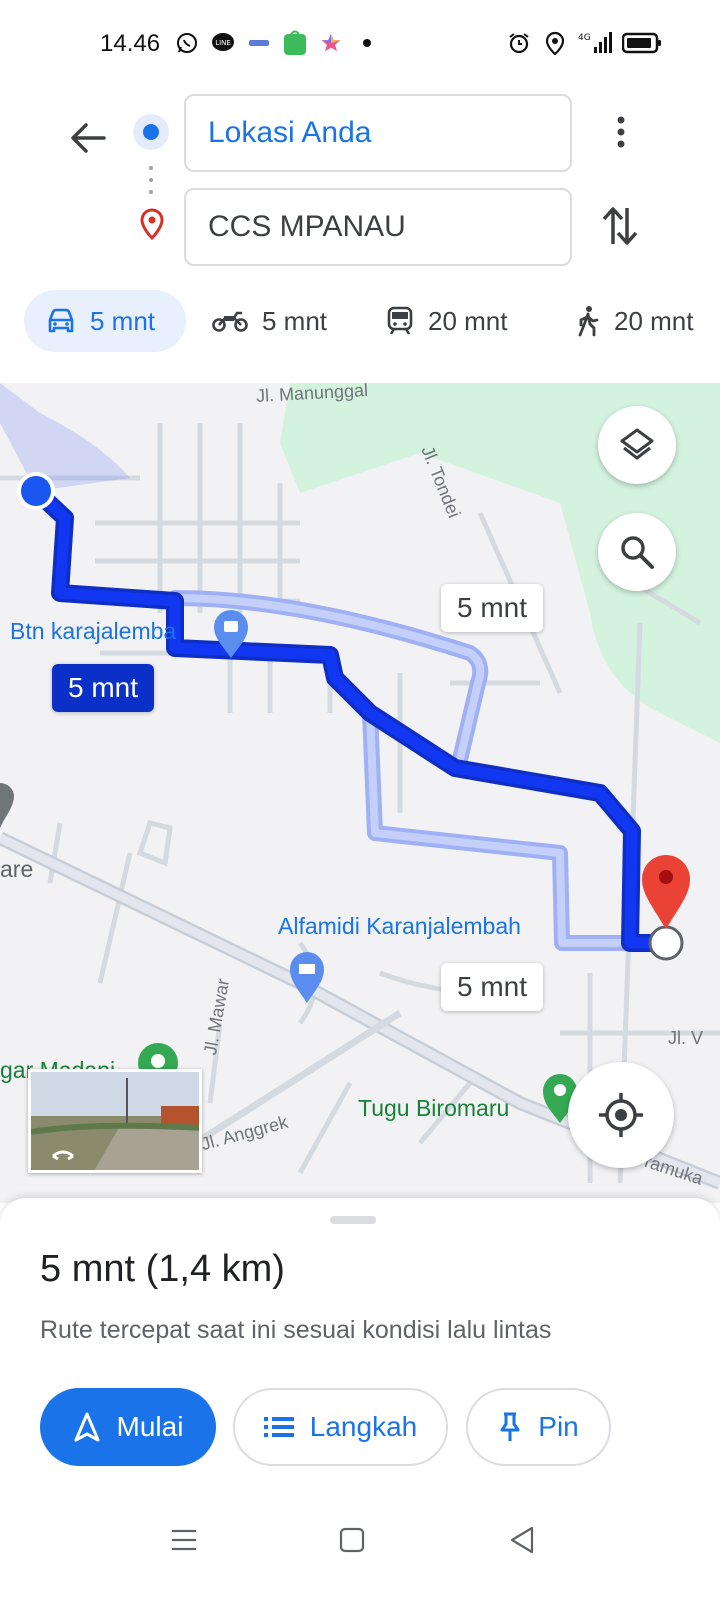 This screenshot has width=720, height=1600. What do you see at coordinates (259, 43) in the screenshot?
I see `app-icon` at bounding box center [259, 43].